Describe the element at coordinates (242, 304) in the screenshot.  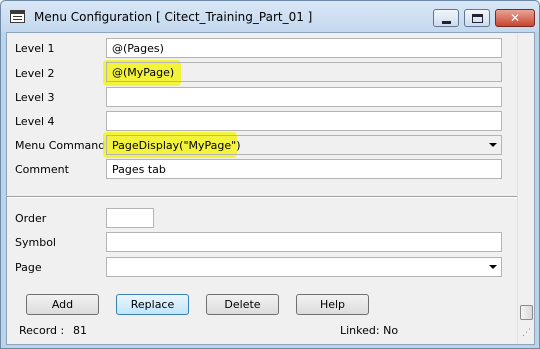
I see `delete-button: Delete` at that location.